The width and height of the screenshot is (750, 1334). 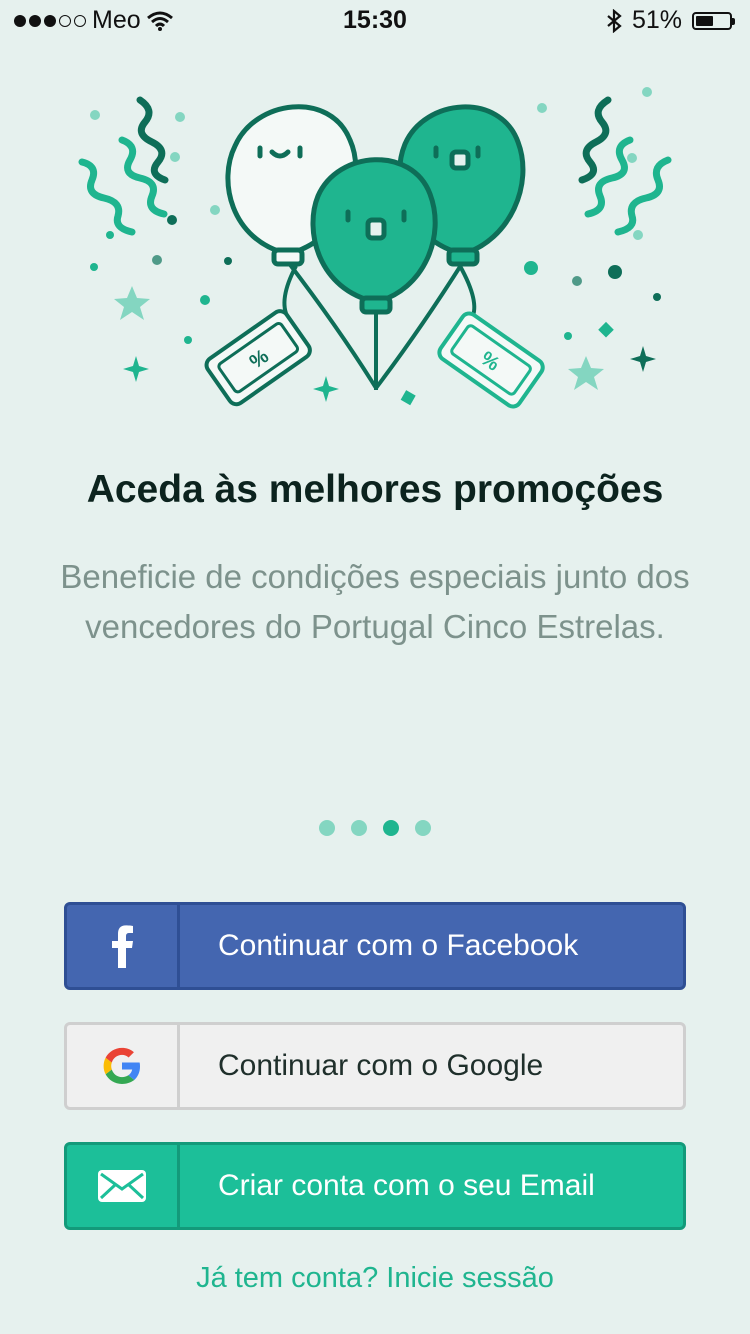 I want to click on mail-icon-cell, so click(x=123, y=1186).